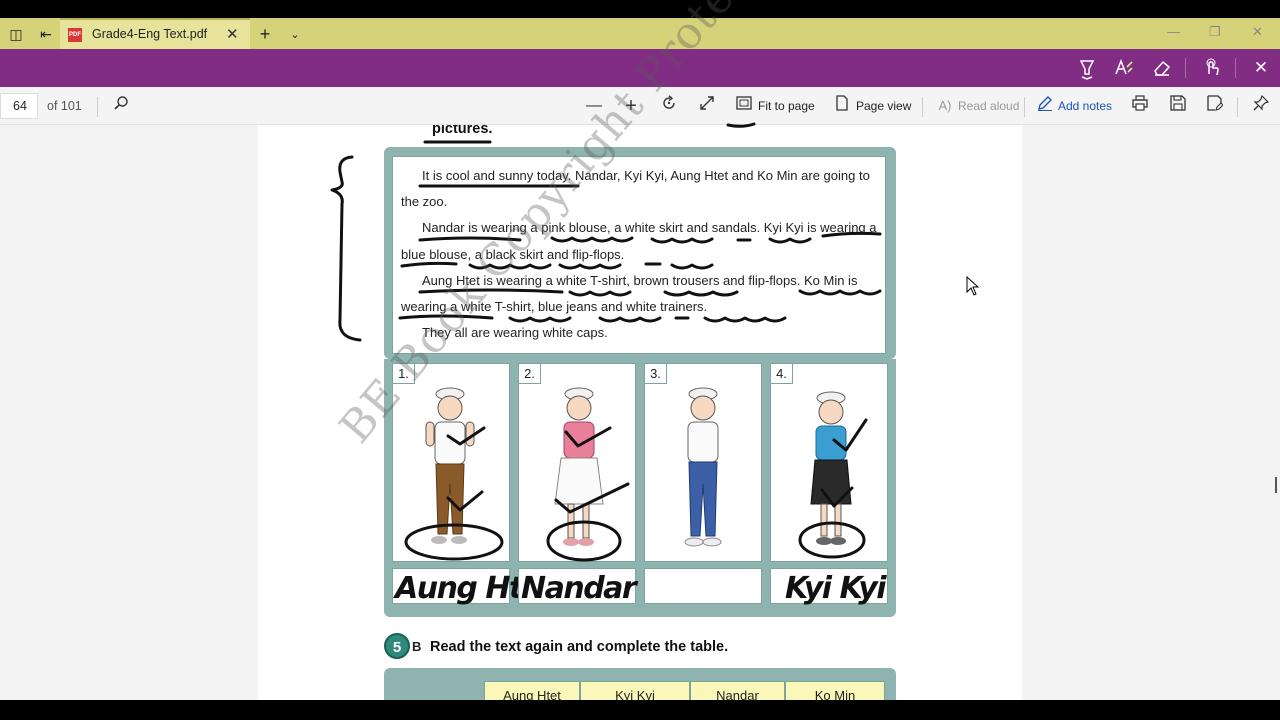 The image size is (1280, 720). I want to click on highlighter-icon, so click(1087, 69).